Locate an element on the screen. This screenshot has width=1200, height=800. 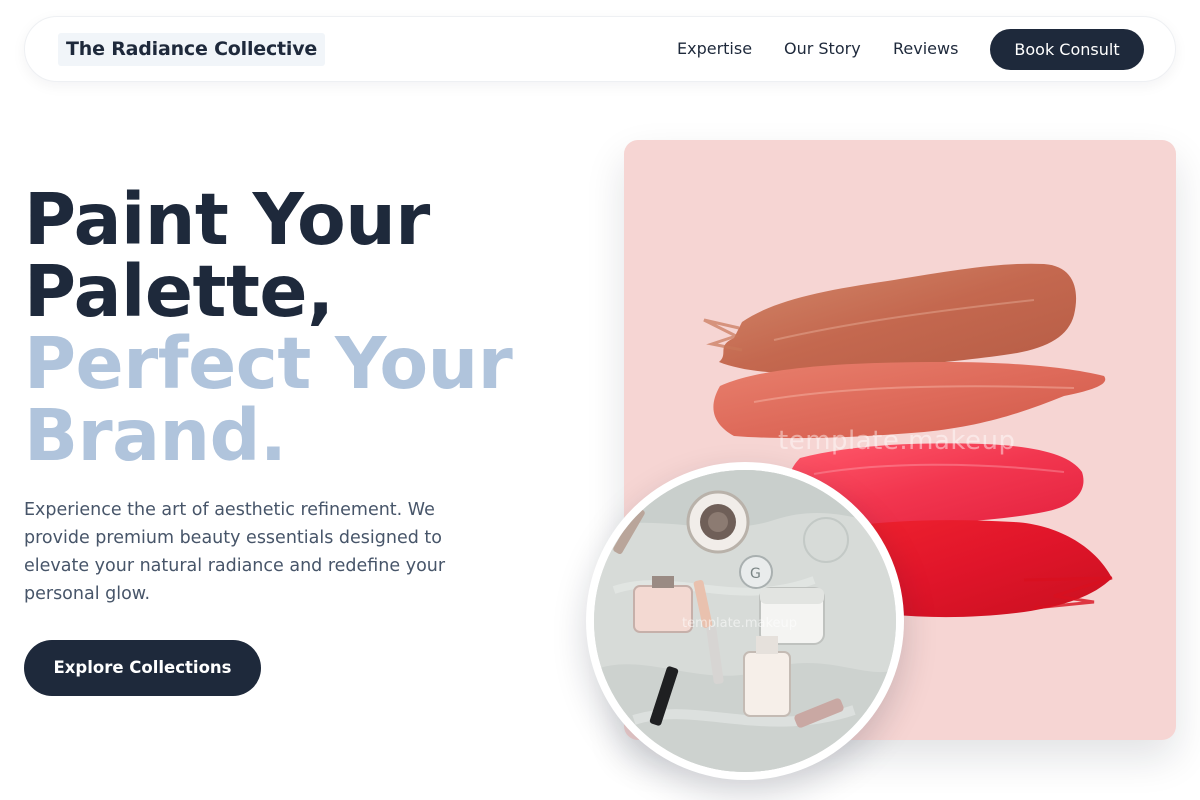
svg-text: G is located at coordinates (755, 574).